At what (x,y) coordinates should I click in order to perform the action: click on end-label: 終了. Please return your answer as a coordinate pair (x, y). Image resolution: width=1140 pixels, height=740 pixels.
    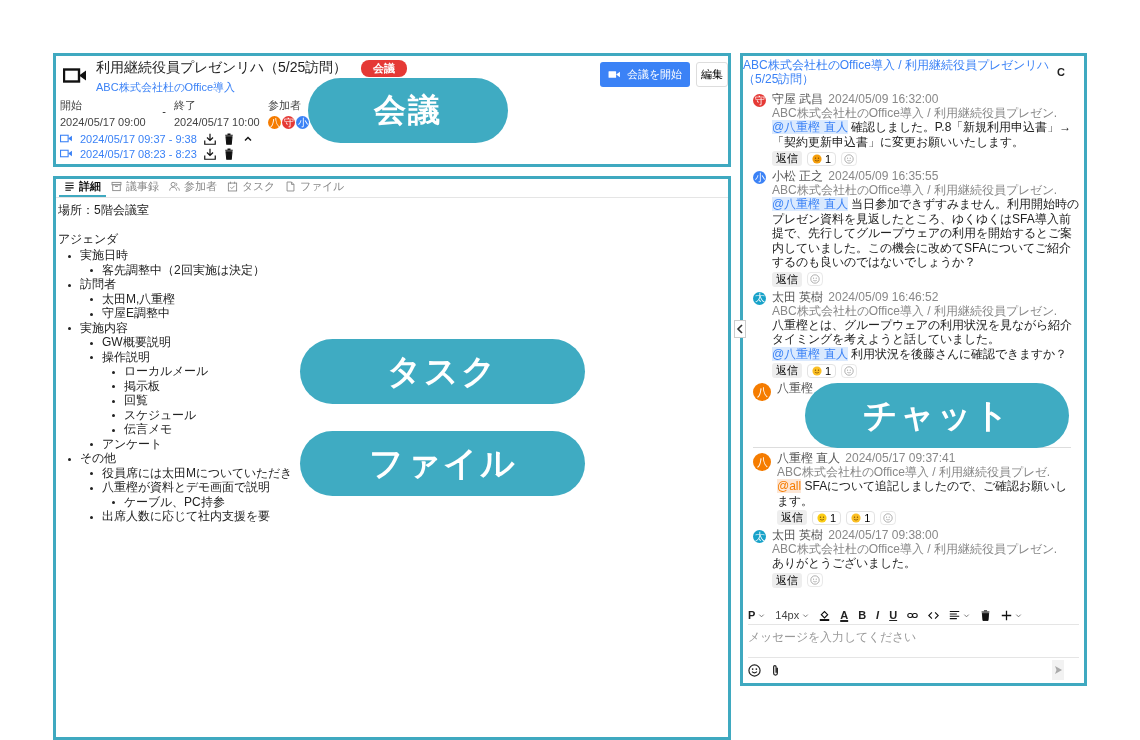
    Looking at the image, I should click on (185, 105).